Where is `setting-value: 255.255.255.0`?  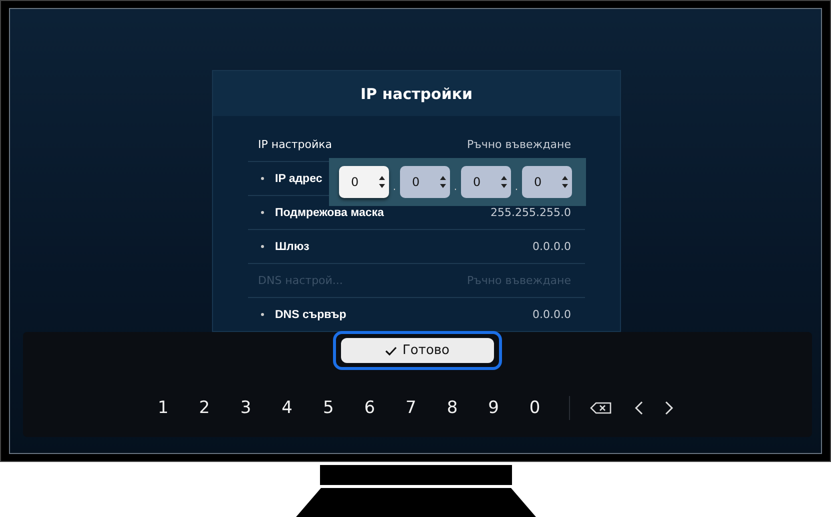
setting-value: 255.255.255.0 is located at coordinates (531, 212).